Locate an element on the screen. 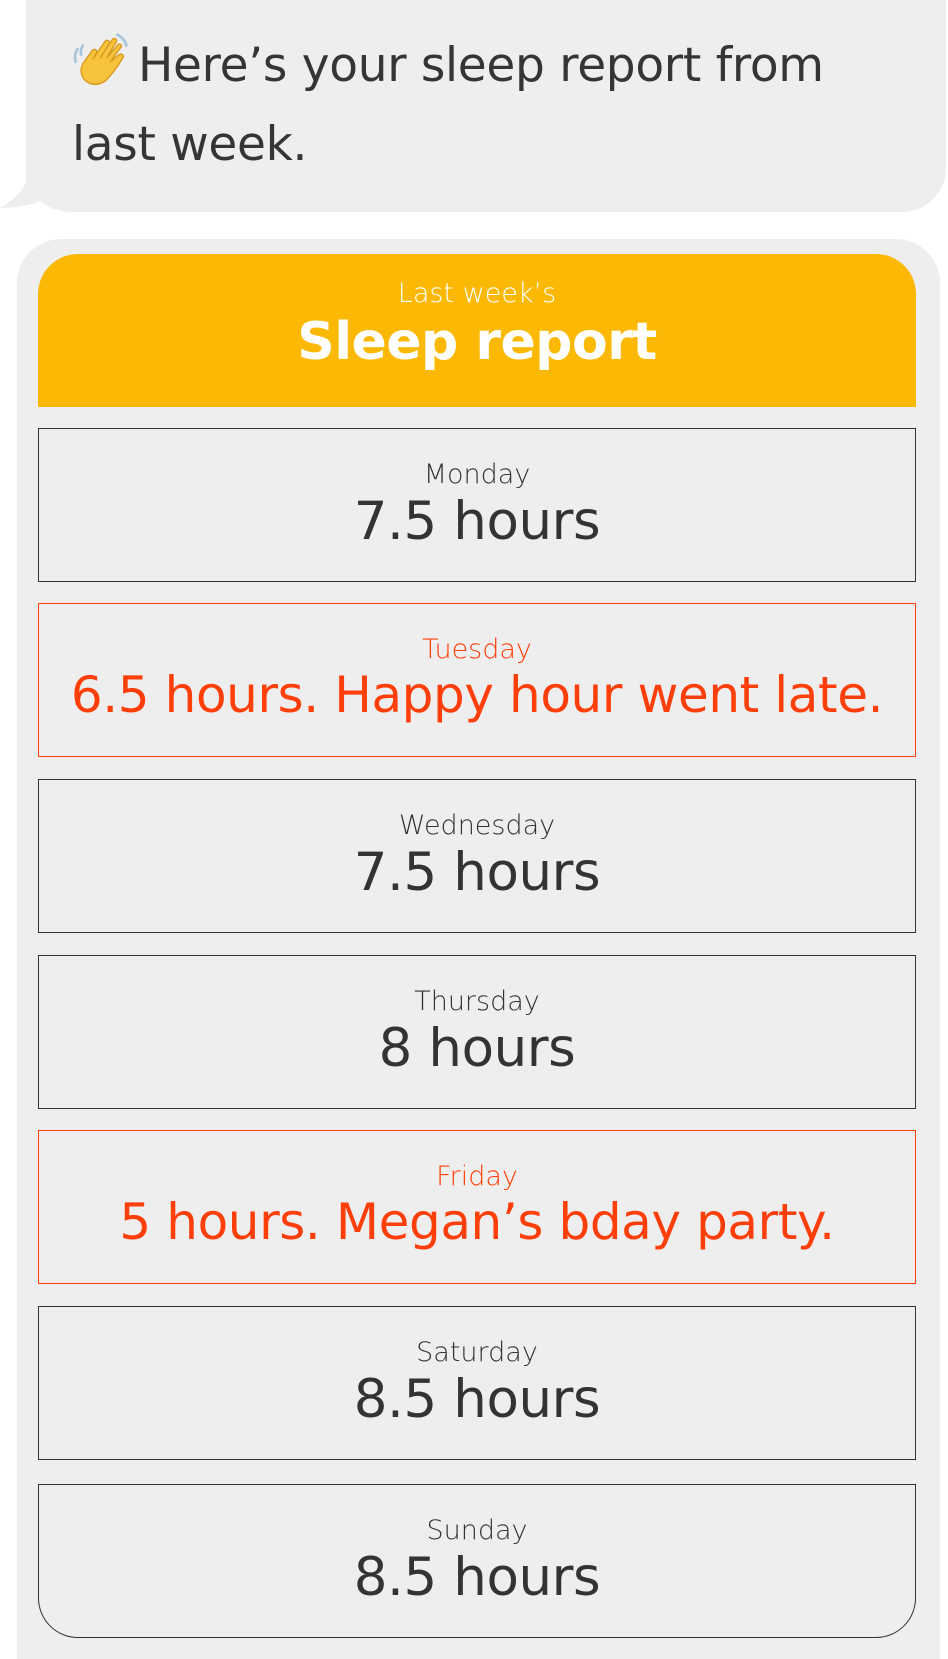  day-sleep-value: 8 hours is located at coordinates (477, 1048).